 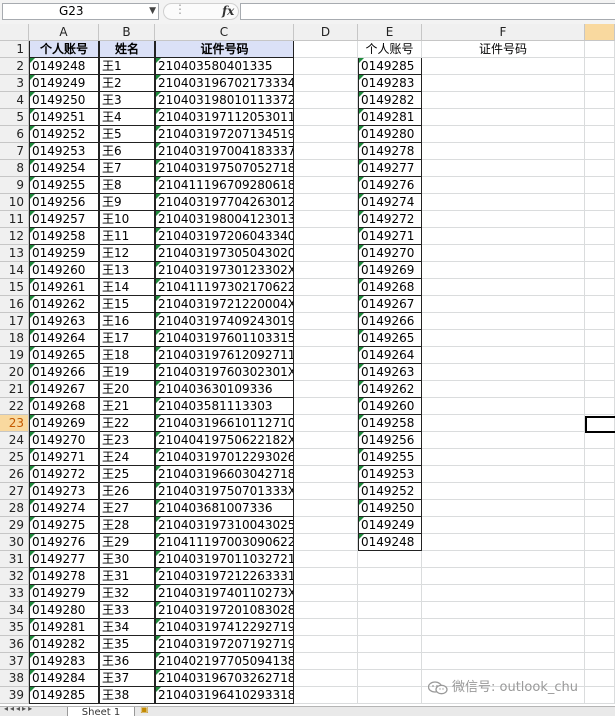 I want to click on row-header: 16, so click(x=14, y=304).